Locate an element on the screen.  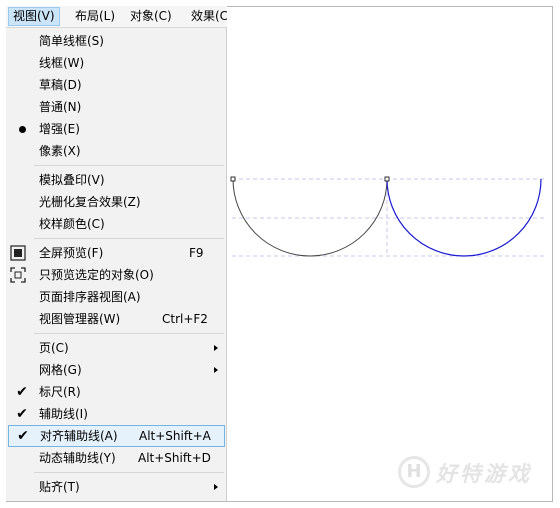
menu-effects: 效果(C) is located at coordinates (207, 16).